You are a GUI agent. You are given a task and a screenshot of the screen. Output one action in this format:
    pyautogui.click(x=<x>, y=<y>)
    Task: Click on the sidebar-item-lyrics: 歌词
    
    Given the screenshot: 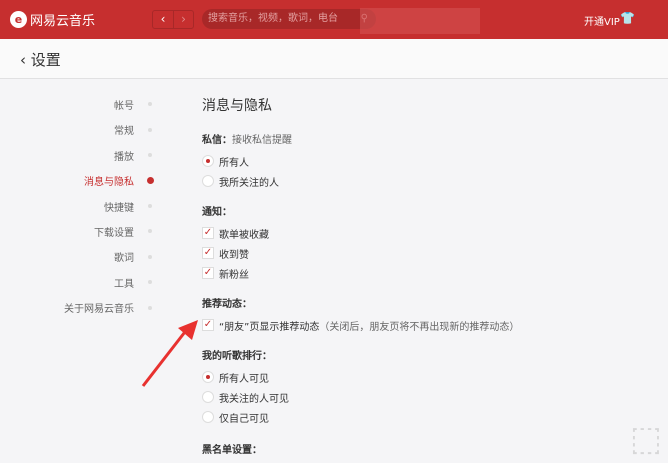 What is the action you would take?
    pyautogui.click(x=87, y=261)
    